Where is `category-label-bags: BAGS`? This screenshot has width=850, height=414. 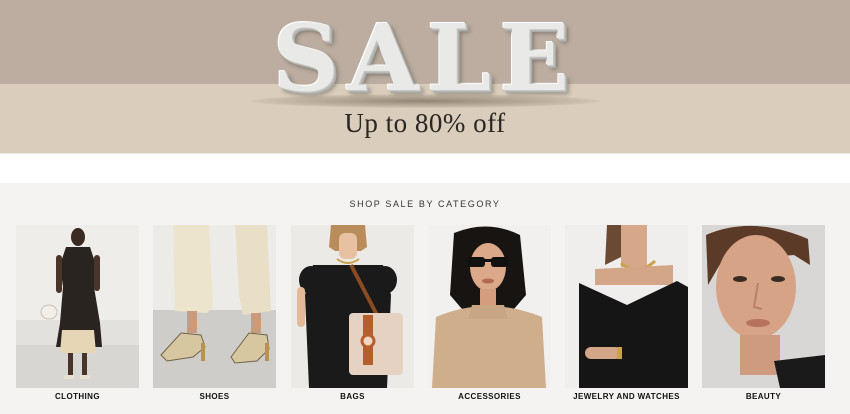
category-label-bags: BAGS is located at coordinates (352, 396).